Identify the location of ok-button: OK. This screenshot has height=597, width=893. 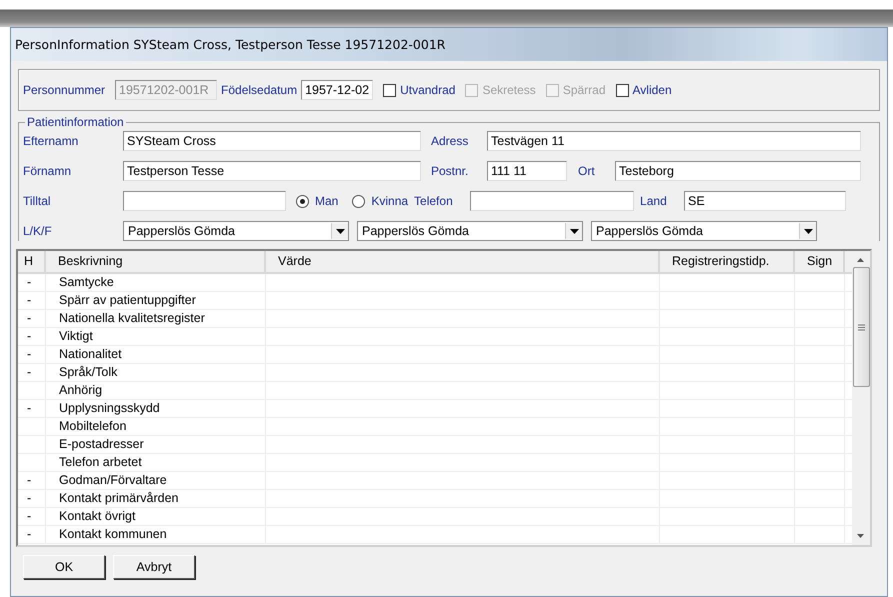
(64, 567).